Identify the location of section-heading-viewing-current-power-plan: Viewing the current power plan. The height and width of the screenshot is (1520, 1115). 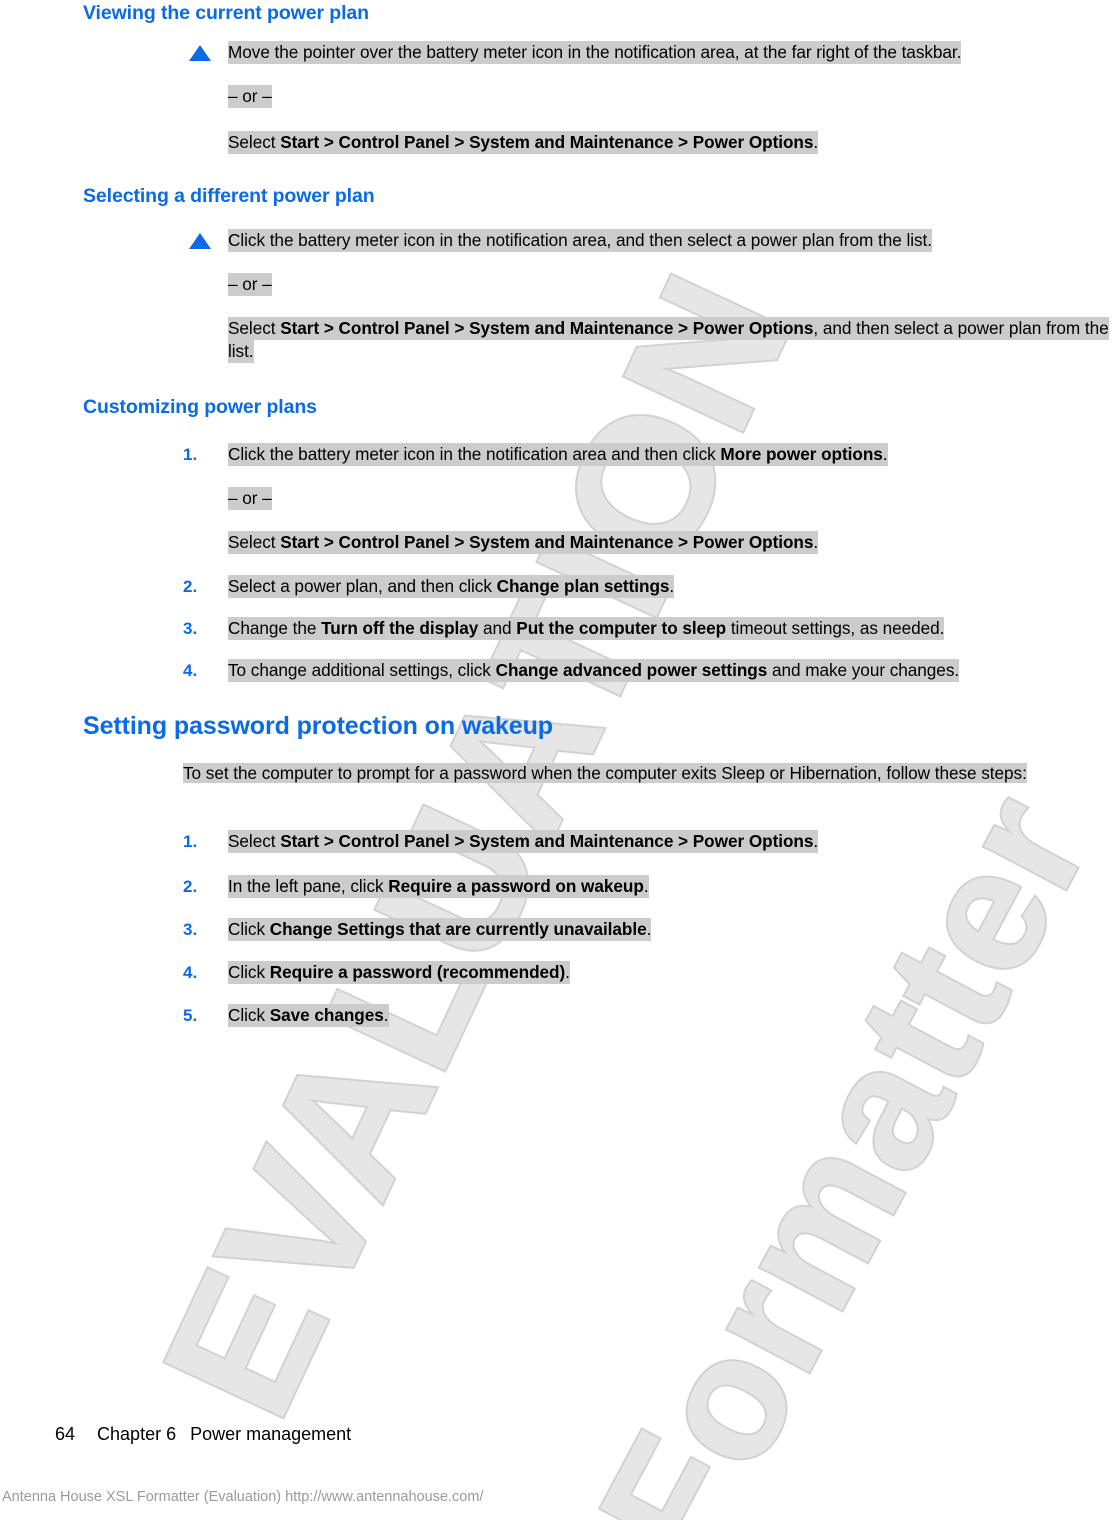
(226, 13).